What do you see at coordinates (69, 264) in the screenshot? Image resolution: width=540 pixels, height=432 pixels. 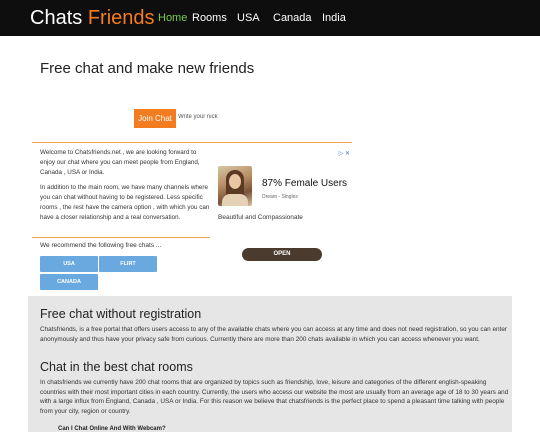 I see `chip-usa: USA` at bounding box center [69, 264].